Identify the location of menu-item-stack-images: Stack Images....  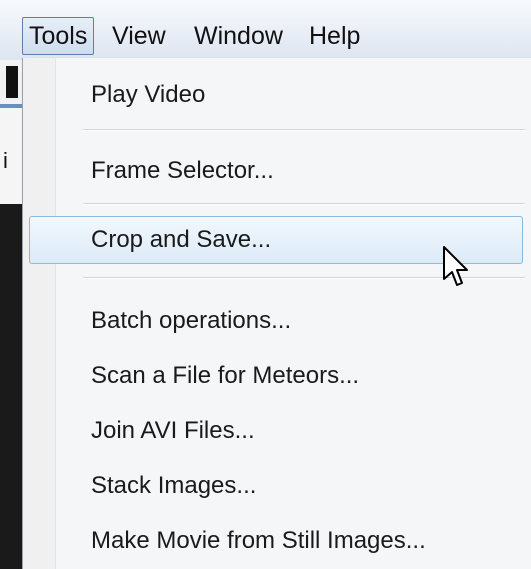
(276, 486).